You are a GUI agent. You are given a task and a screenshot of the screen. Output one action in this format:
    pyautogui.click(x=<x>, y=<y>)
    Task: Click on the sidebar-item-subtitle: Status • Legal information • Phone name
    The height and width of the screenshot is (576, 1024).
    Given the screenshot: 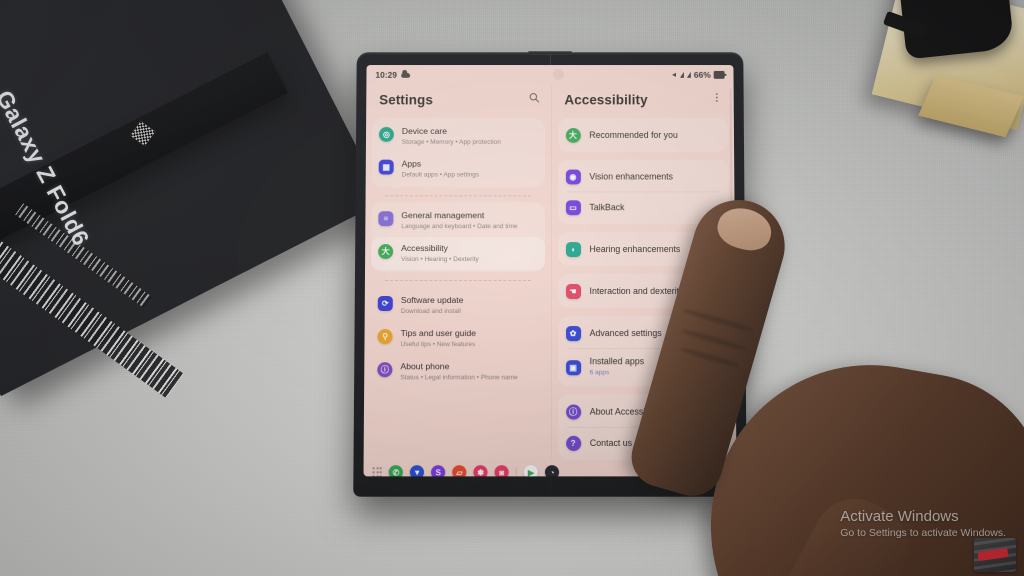 What is the action you would take?
    pyautogui.click(x=459, y=378)
    